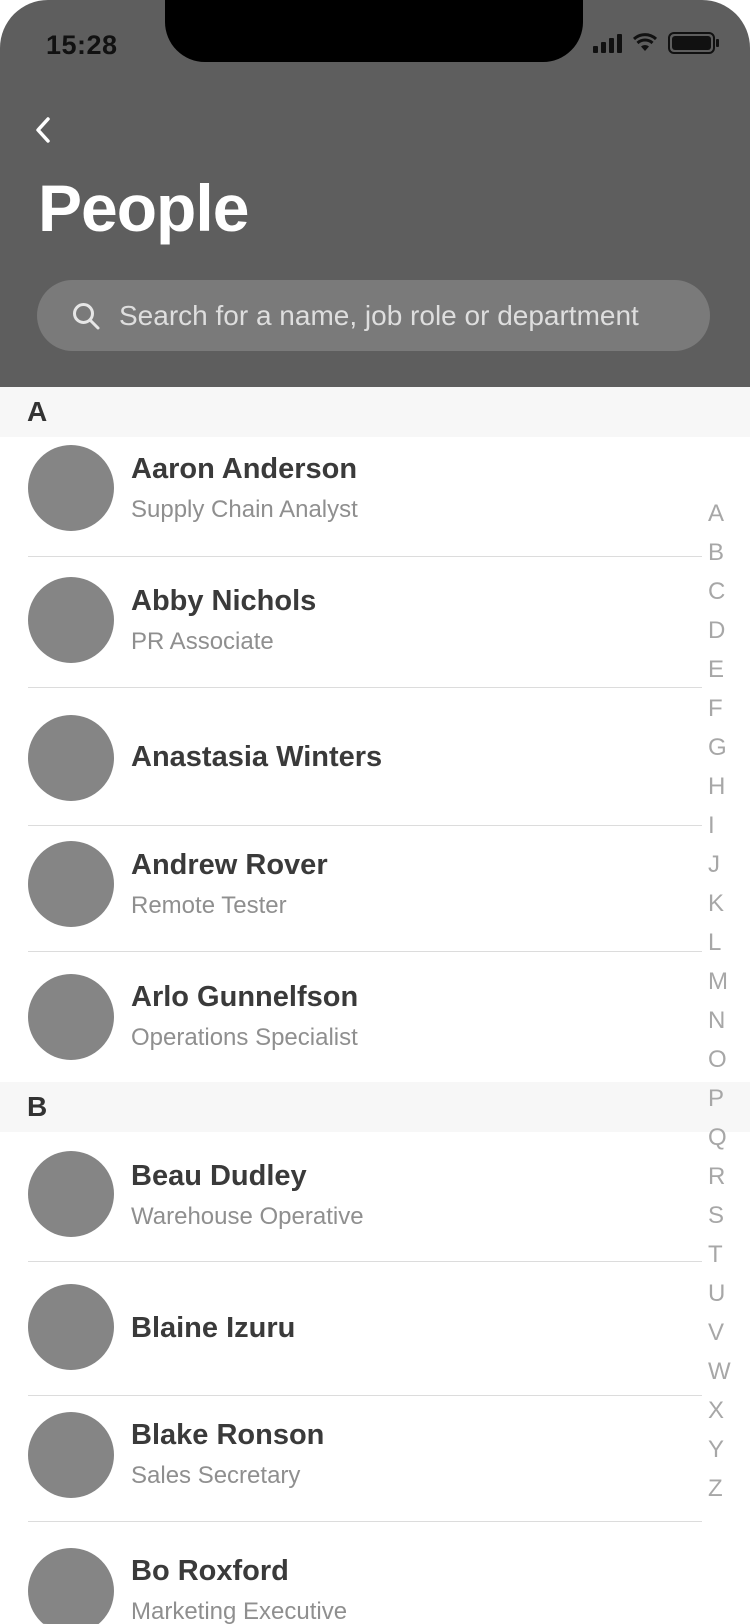 Image resolution: width=750 pixels, height=1624 pixels. Describe the element at coordinates (244, 509) in the screenshot. I see `person-role: Supply Chain Analyst` at that location.